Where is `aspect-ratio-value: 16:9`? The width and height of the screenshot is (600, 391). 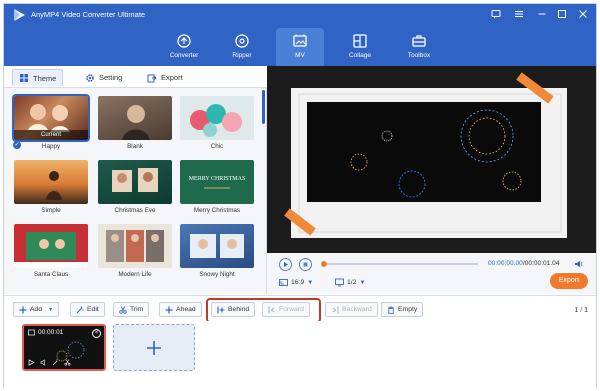
aspect-ratio-value: 16:9 is located at coordinates (298, 282).